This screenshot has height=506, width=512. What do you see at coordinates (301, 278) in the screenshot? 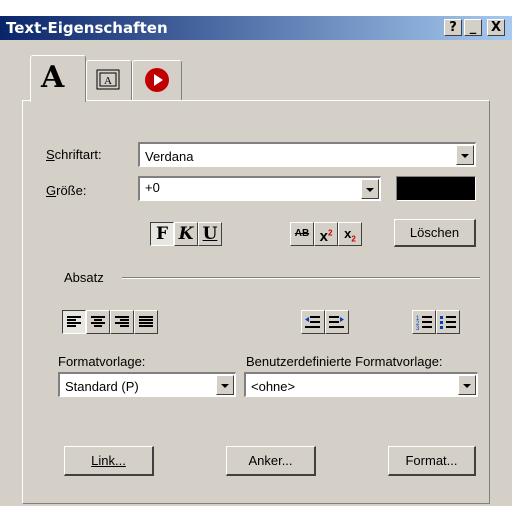
I see `group-divider` at bounding box center [301, 278].